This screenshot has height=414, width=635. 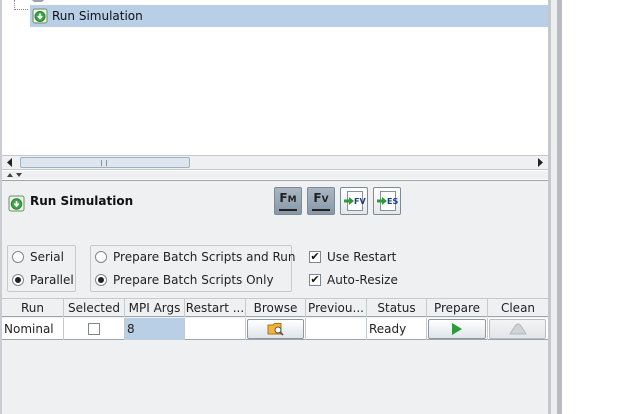 I want to click on cell-mpi-args: 8, so click(x=155, y=329).